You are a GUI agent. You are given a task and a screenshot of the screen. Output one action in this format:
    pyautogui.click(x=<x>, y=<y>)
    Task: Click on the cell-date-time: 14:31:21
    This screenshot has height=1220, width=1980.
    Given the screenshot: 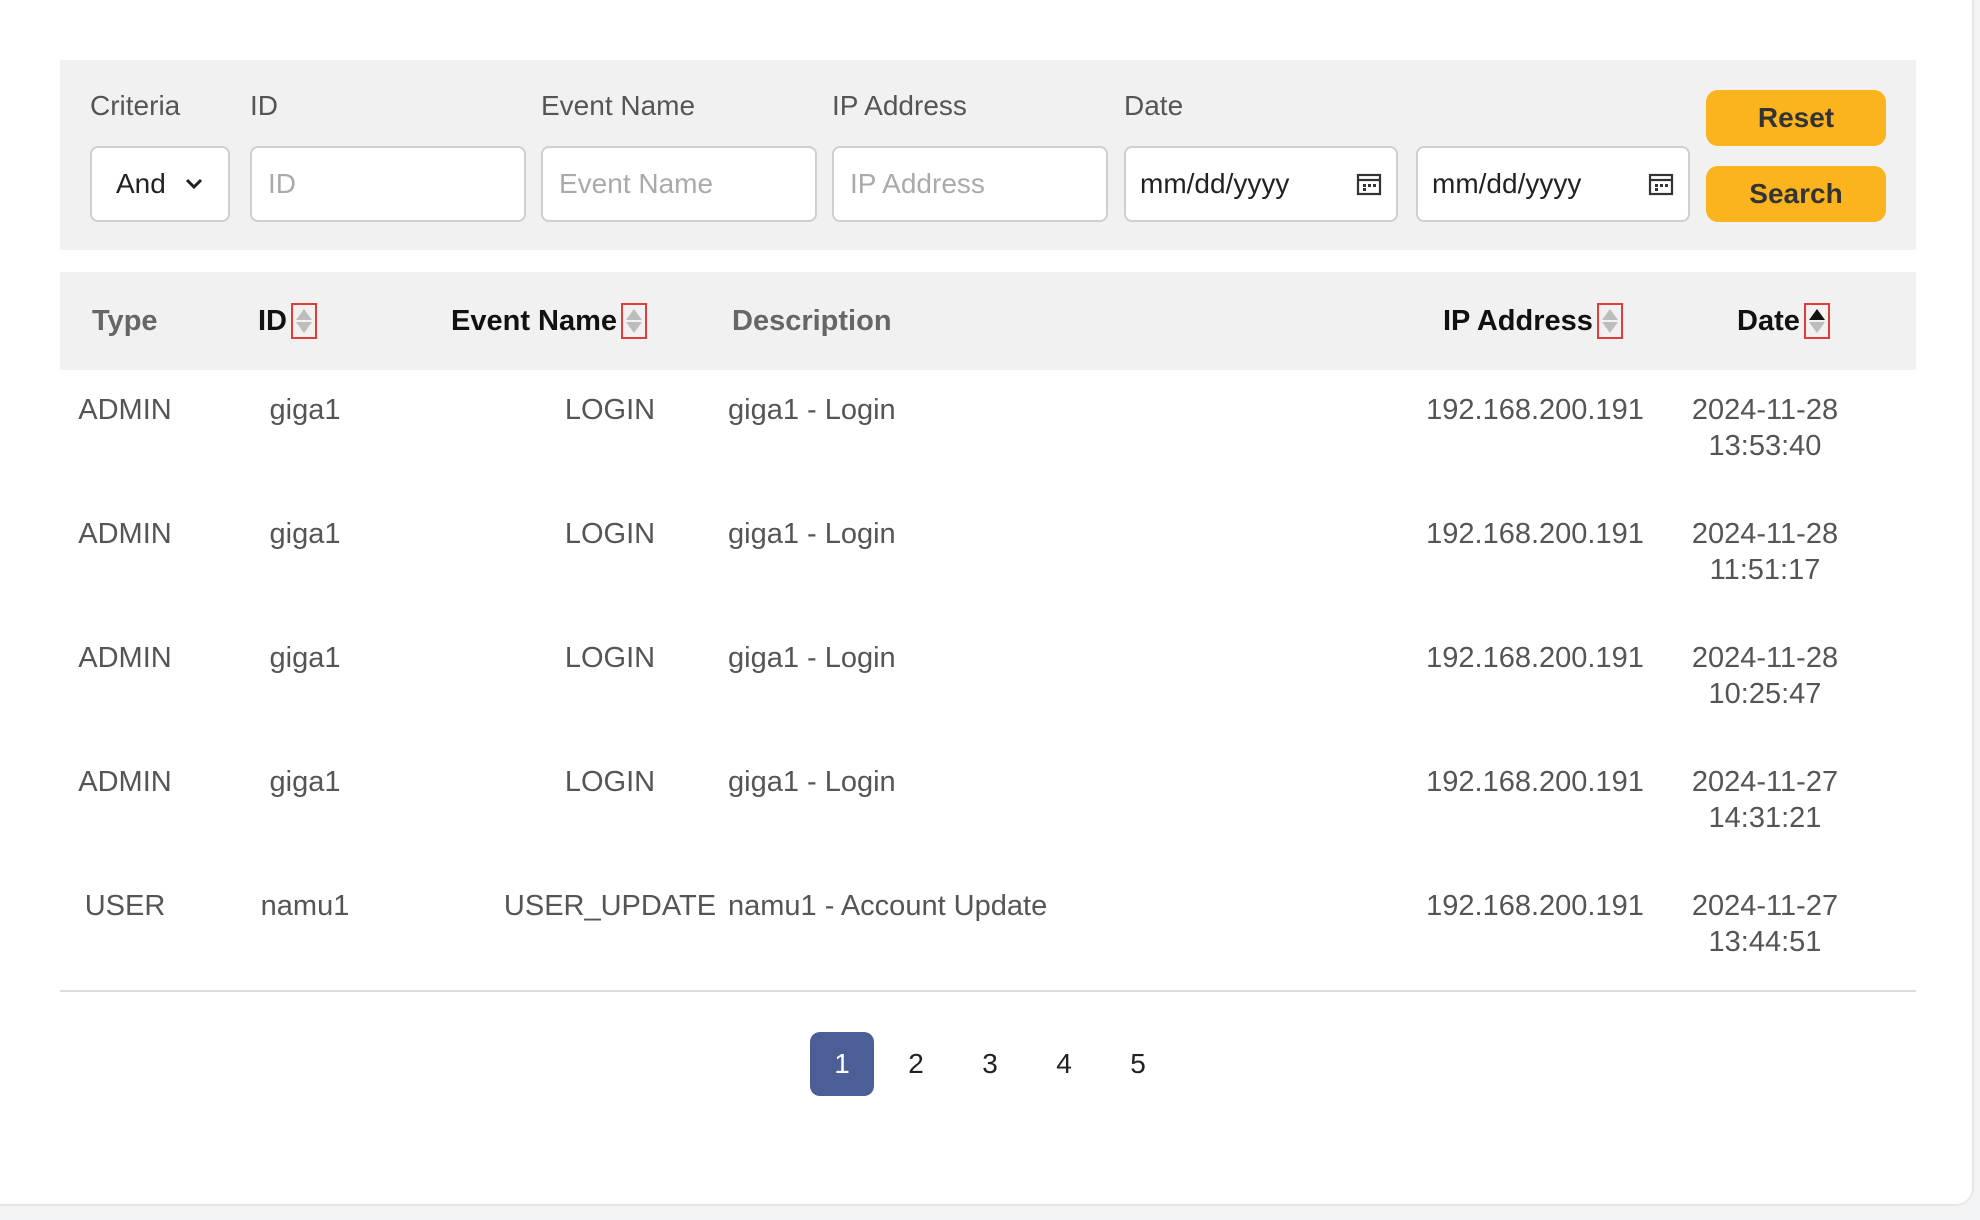 What is the action you would take?
    pyautogui.click(x=1765, y=818)
    